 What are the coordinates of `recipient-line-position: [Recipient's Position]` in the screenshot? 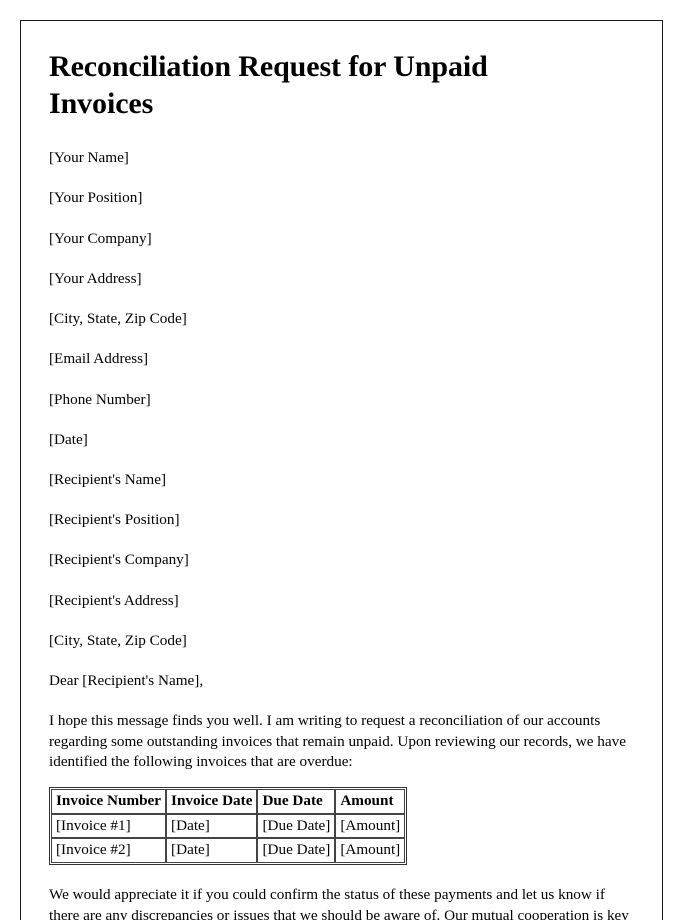 It's located at (114, 520).